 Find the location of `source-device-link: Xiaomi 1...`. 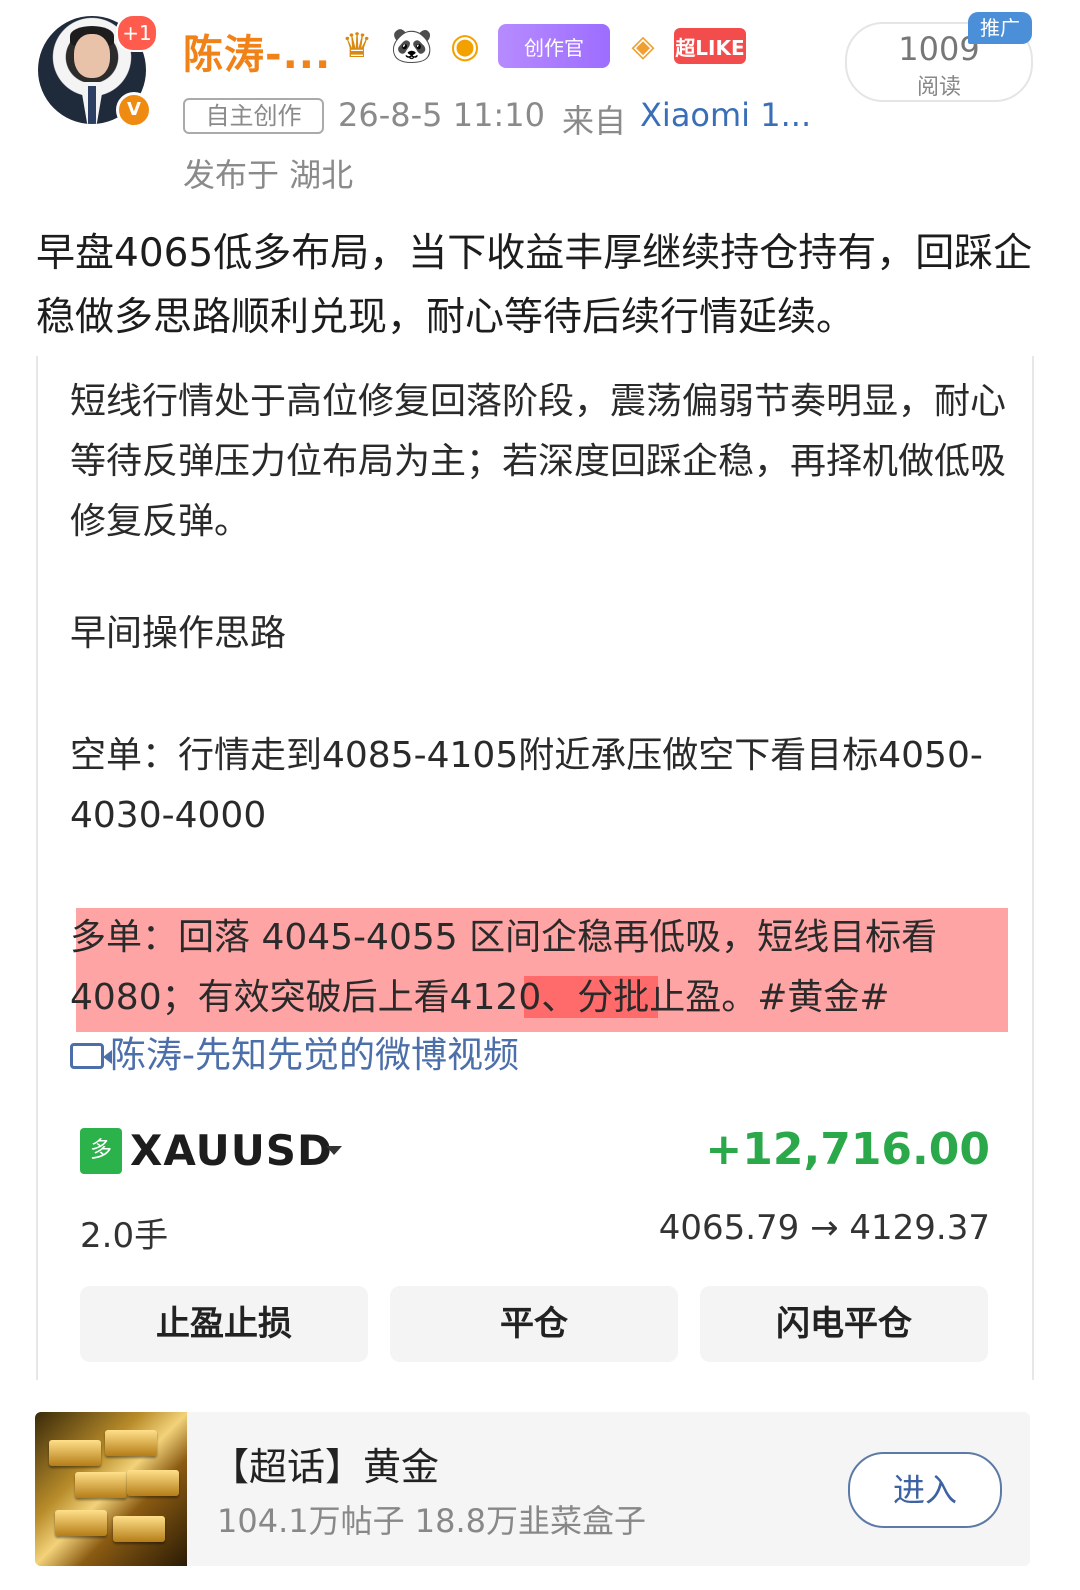

source-device-link: Xiaomi 1... is located at coordinates (725, 115).